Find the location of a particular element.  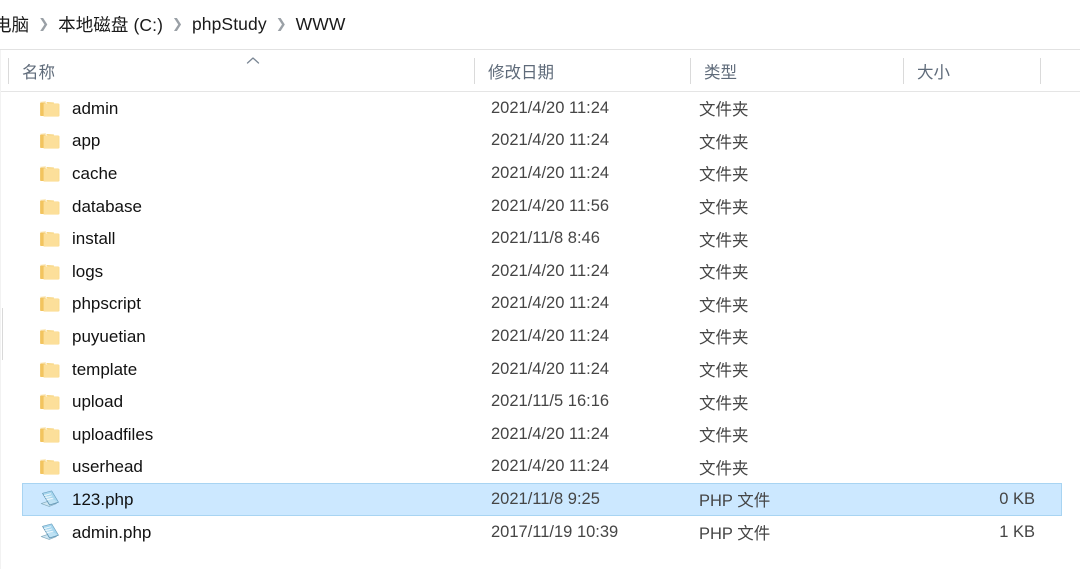

file-row: admin.php 2017/11/19 10:39 PHP 文件 1 KB is located at coordinates (542, 532).